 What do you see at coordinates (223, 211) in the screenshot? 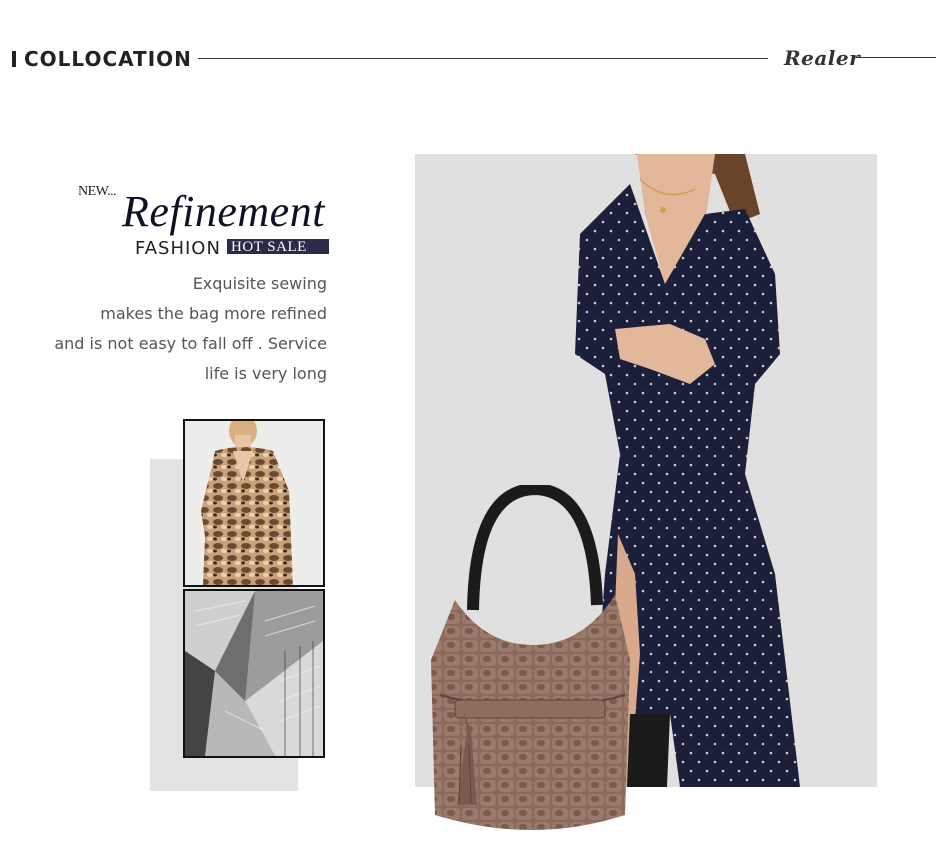
I see `headline: Refinement` at bounding box center [223, 211].